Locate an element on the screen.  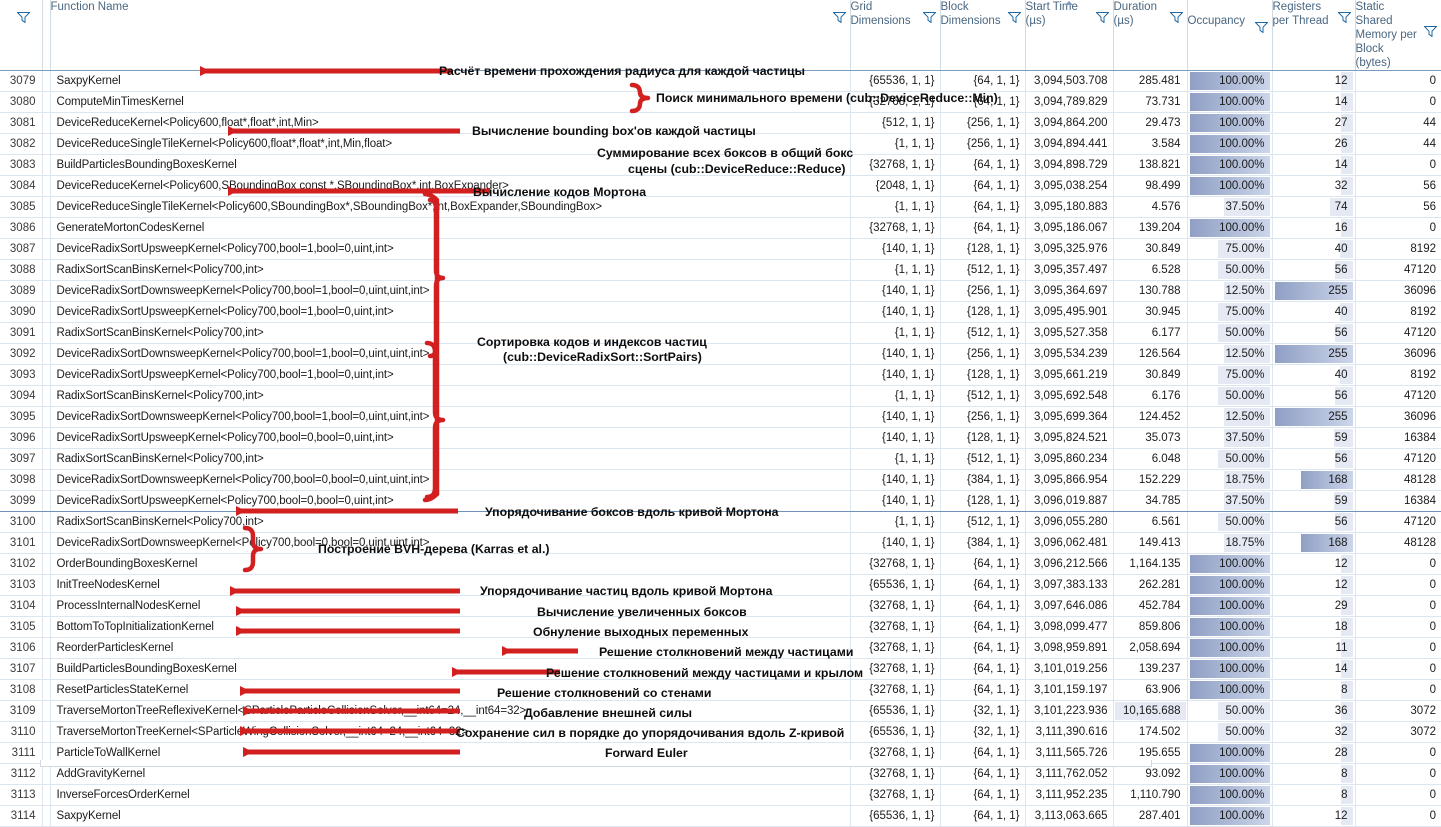
cell-start-time: 3,095,325.976 is located at coordinates (1069, 249).